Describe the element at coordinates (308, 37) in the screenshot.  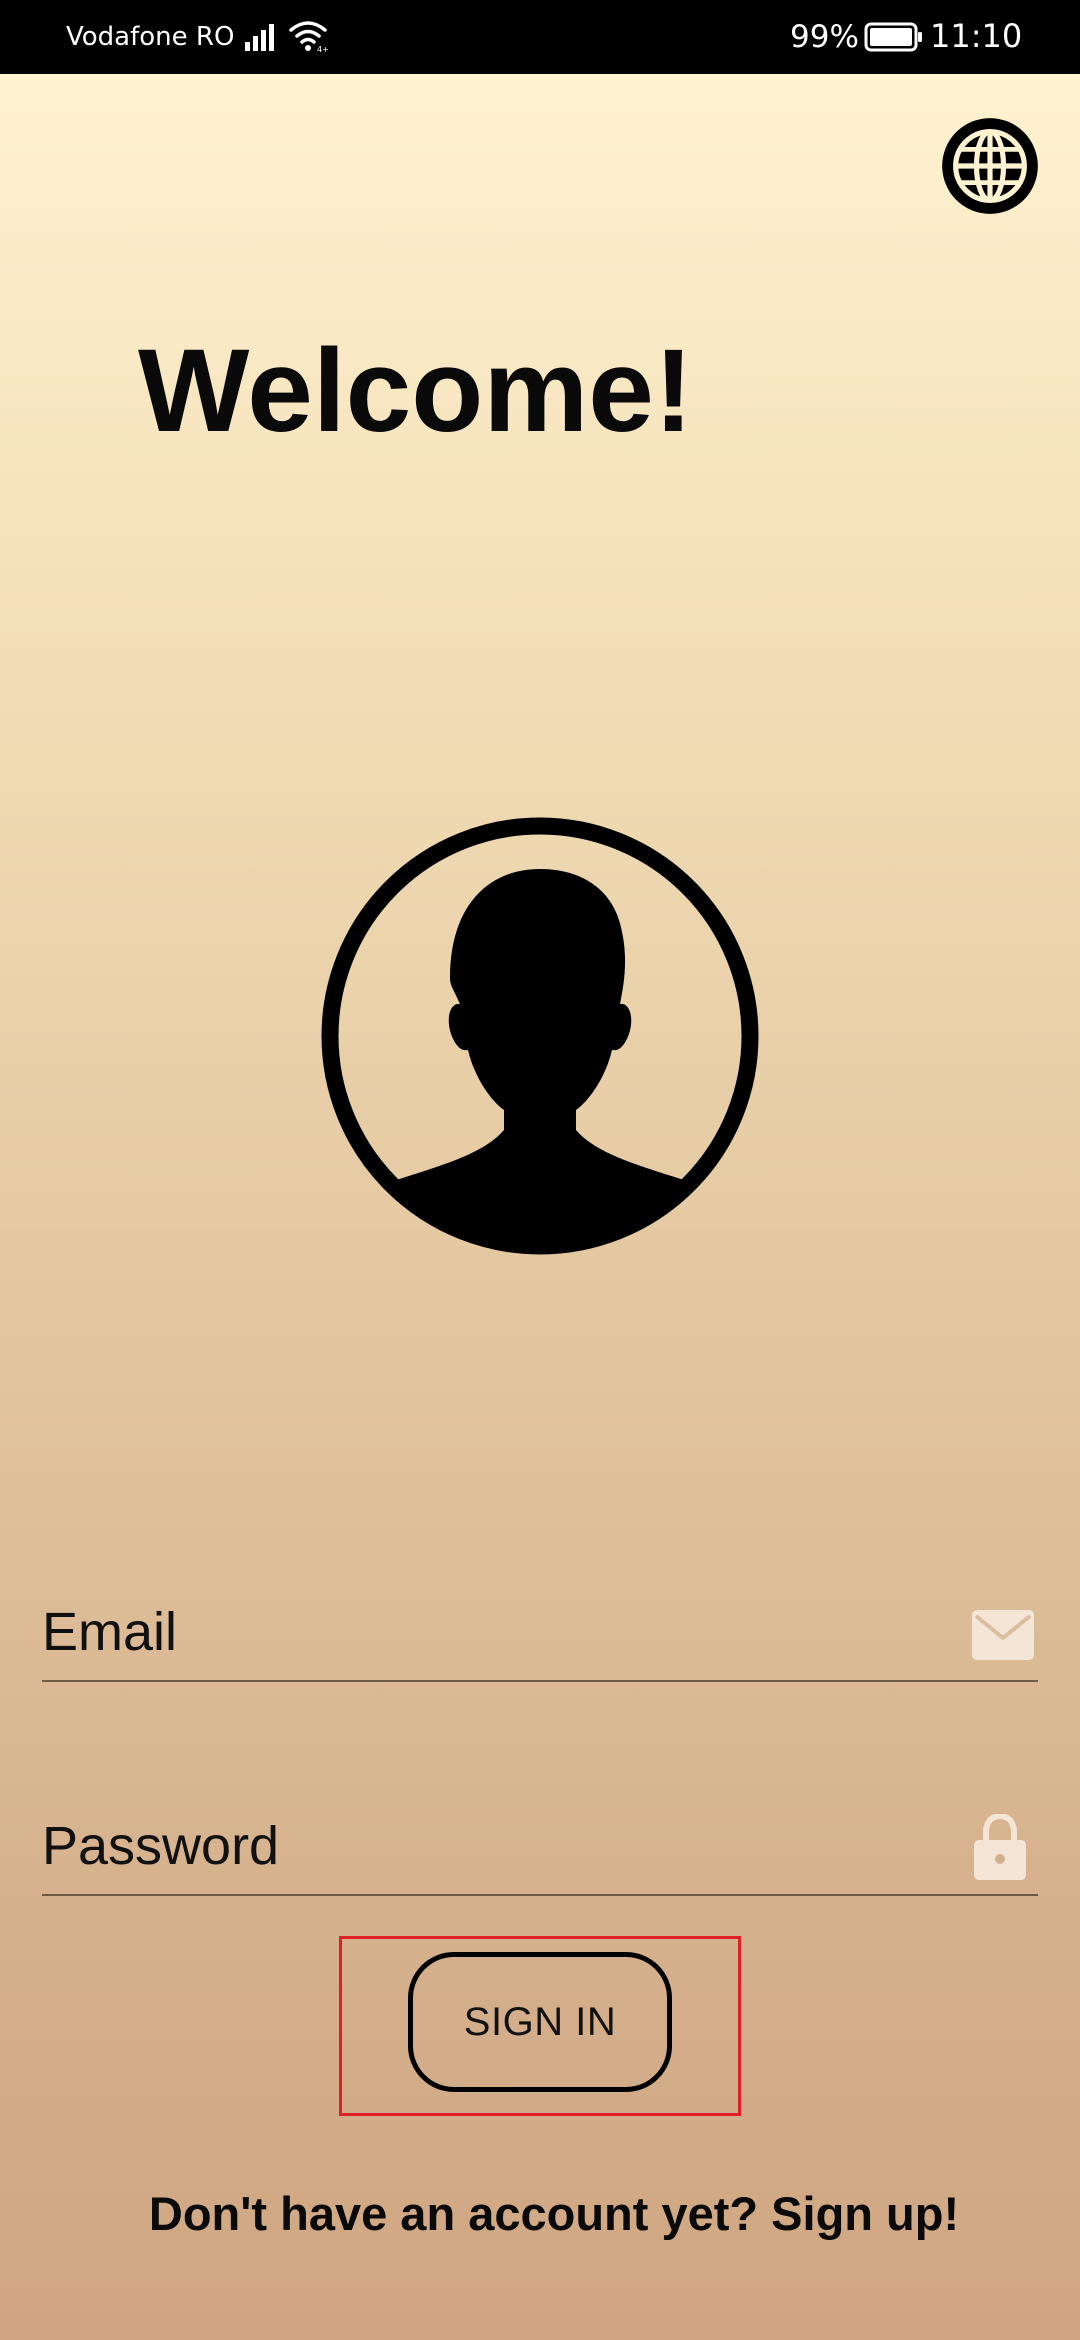
I see `wifi-icon: 4+` at that location.